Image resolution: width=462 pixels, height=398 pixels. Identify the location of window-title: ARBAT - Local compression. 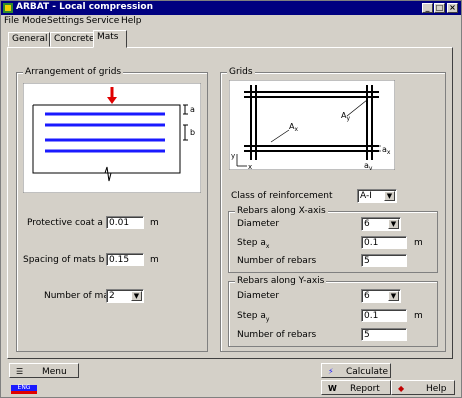
(84, 7).